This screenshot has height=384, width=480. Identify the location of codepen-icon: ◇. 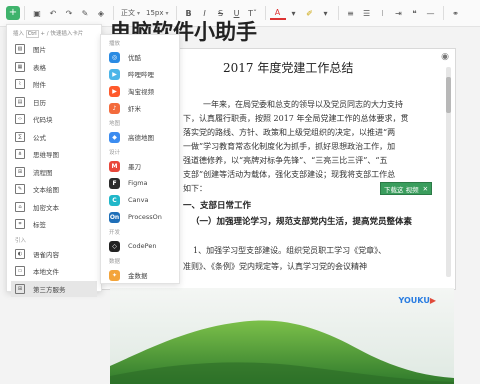
(114, 246).